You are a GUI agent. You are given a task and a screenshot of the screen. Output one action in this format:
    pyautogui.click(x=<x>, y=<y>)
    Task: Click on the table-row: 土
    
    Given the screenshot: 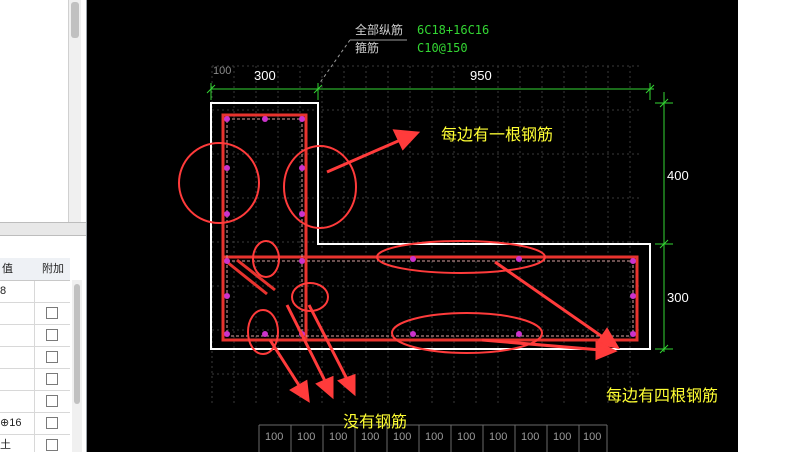 What is the action you would take?
    pyautogui.click(x=35, y=443)
    